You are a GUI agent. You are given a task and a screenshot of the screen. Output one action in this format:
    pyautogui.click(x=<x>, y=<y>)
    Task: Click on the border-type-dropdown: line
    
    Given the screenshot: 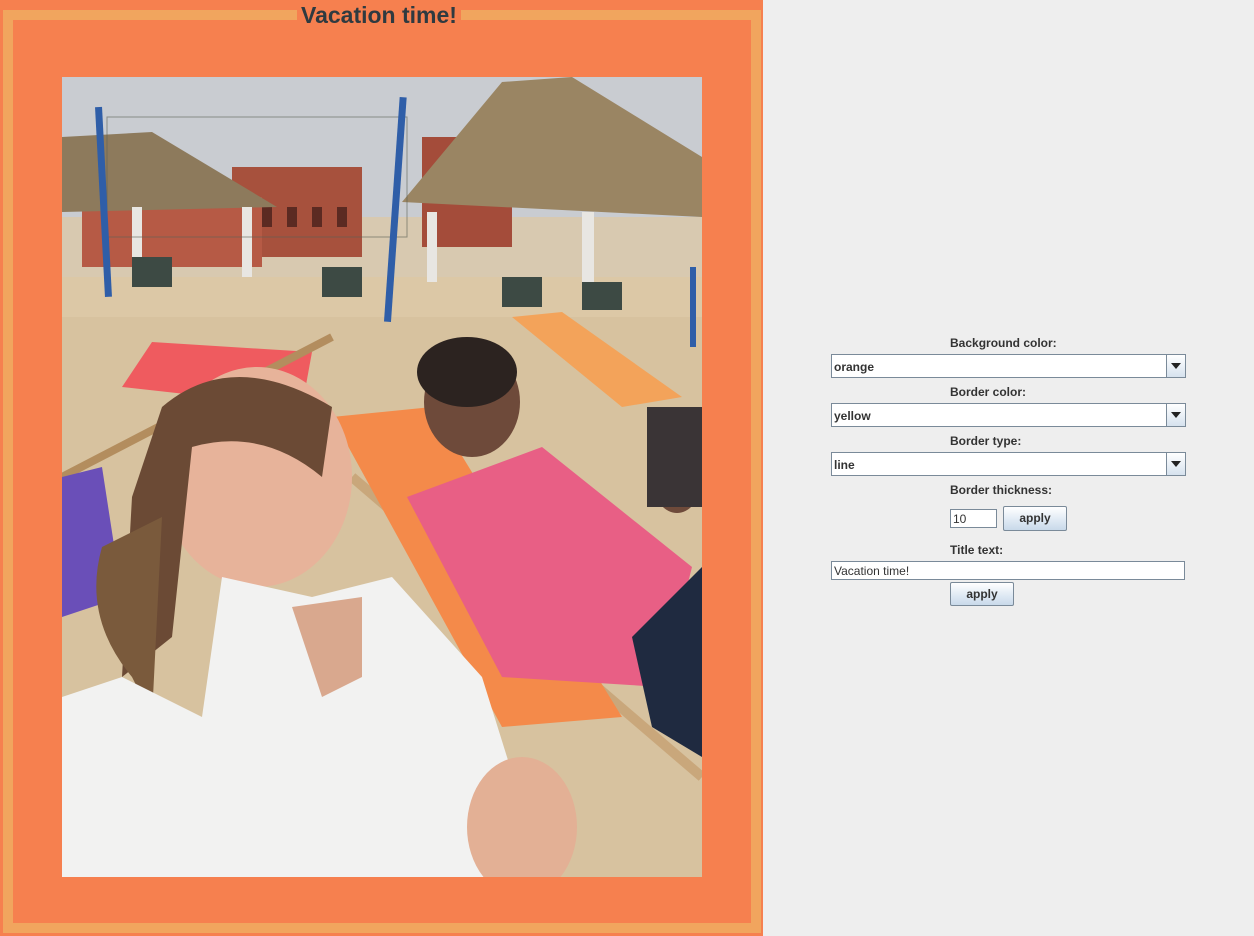 What is the action you would take?
    pyautogui.click(x=1008, y=464)
    